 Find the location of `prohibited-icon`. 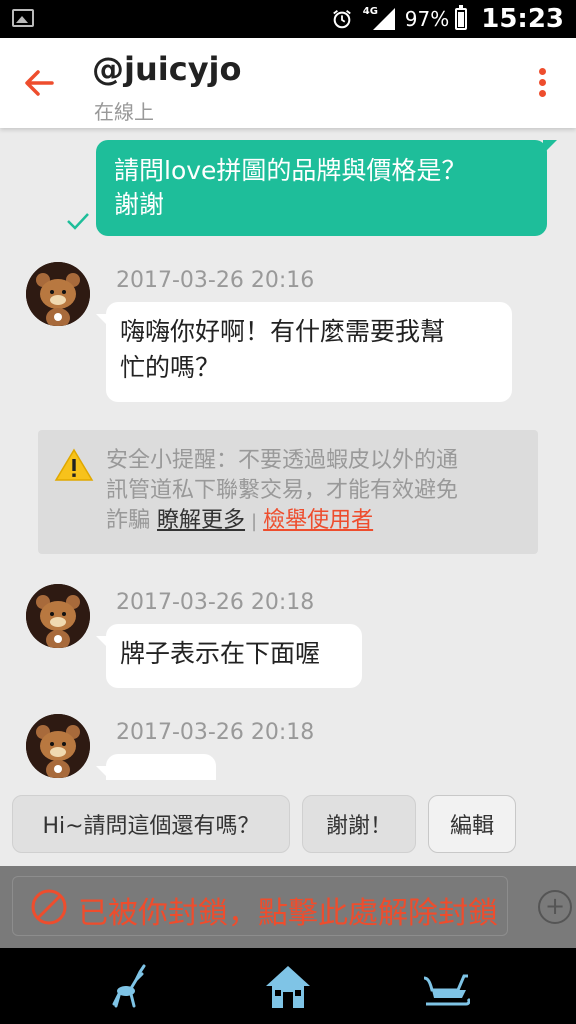

prohibited-icon is located at coordinates (49, 907).